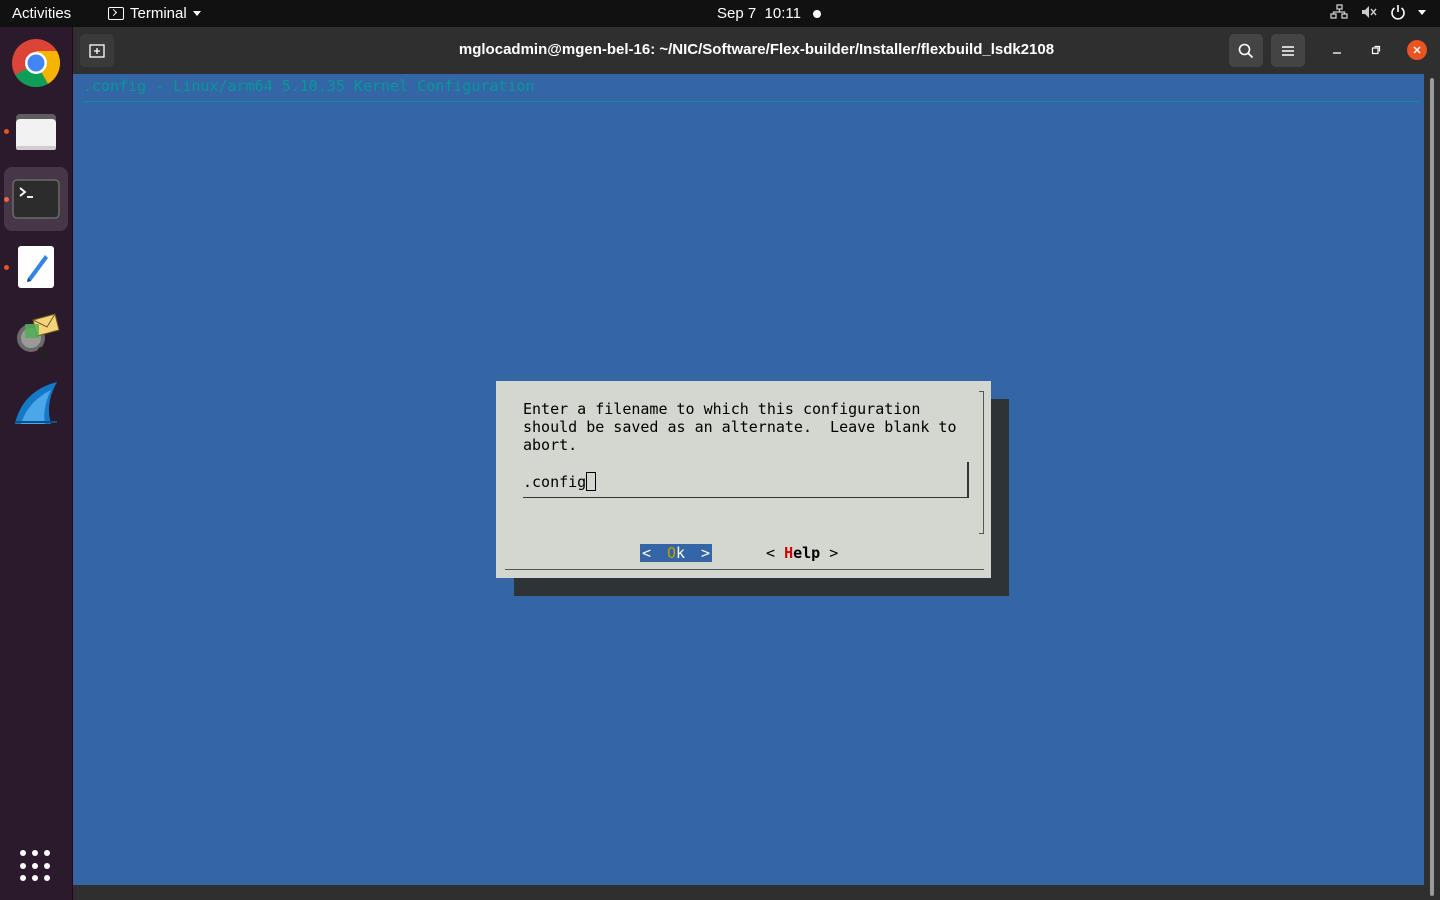 This screenshot has width=1440, height=900. I want to click on close-button, so click(1417, 50).